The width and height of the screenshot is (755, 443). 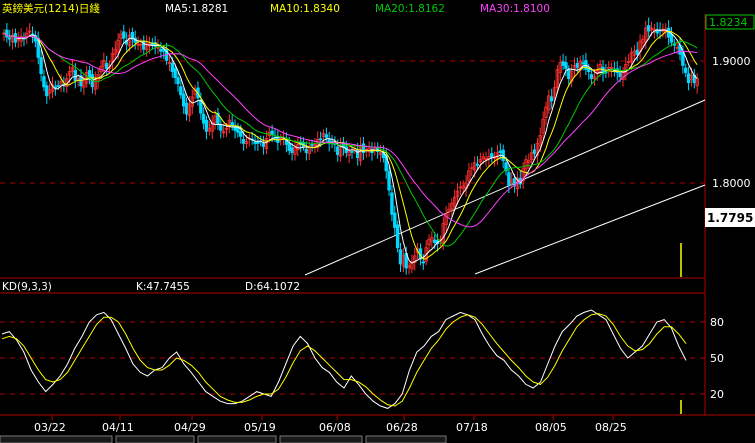 I want to click on x-tick-label: 06/08, so click(x=335, y=427).